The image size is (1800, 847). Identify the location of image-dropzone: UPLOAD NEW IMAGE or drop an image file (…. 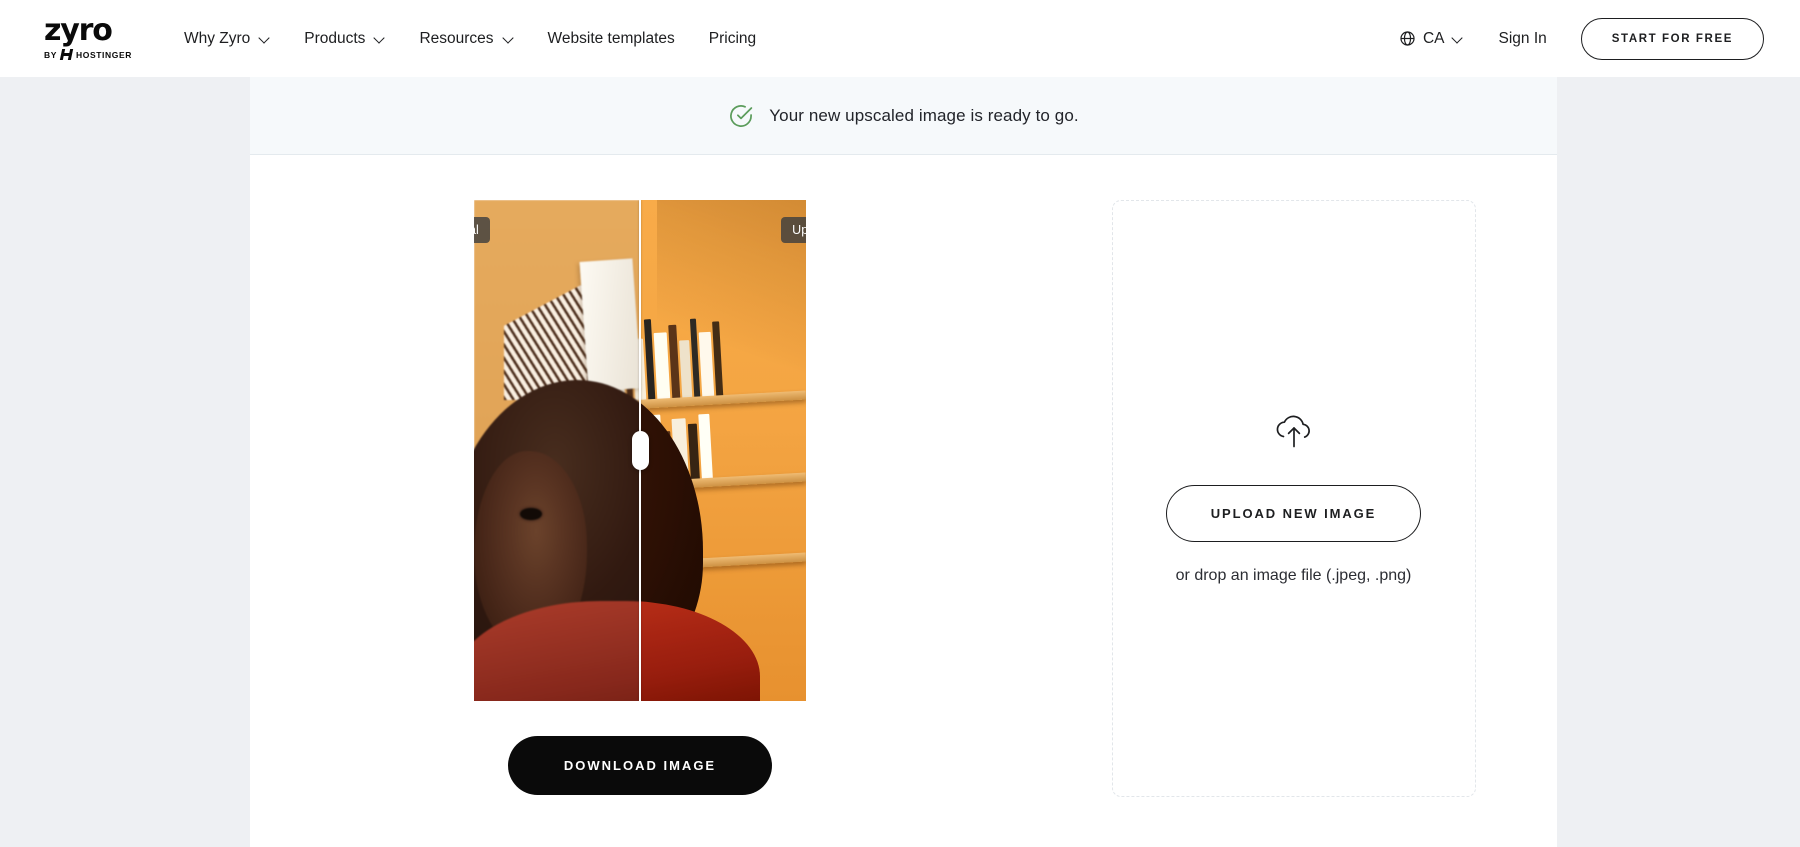
(1293, 498).